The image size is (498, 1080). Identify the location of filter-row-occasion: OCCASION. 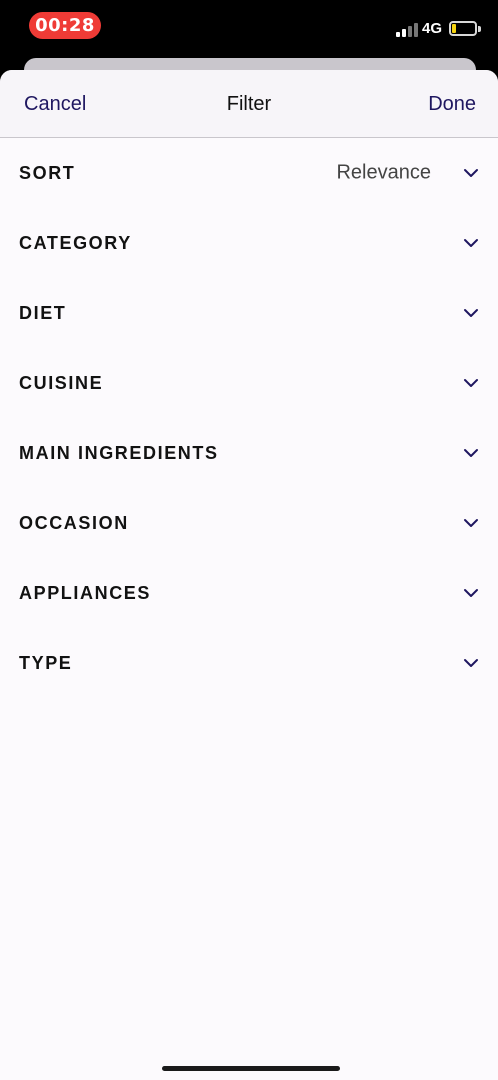
(249, 523).